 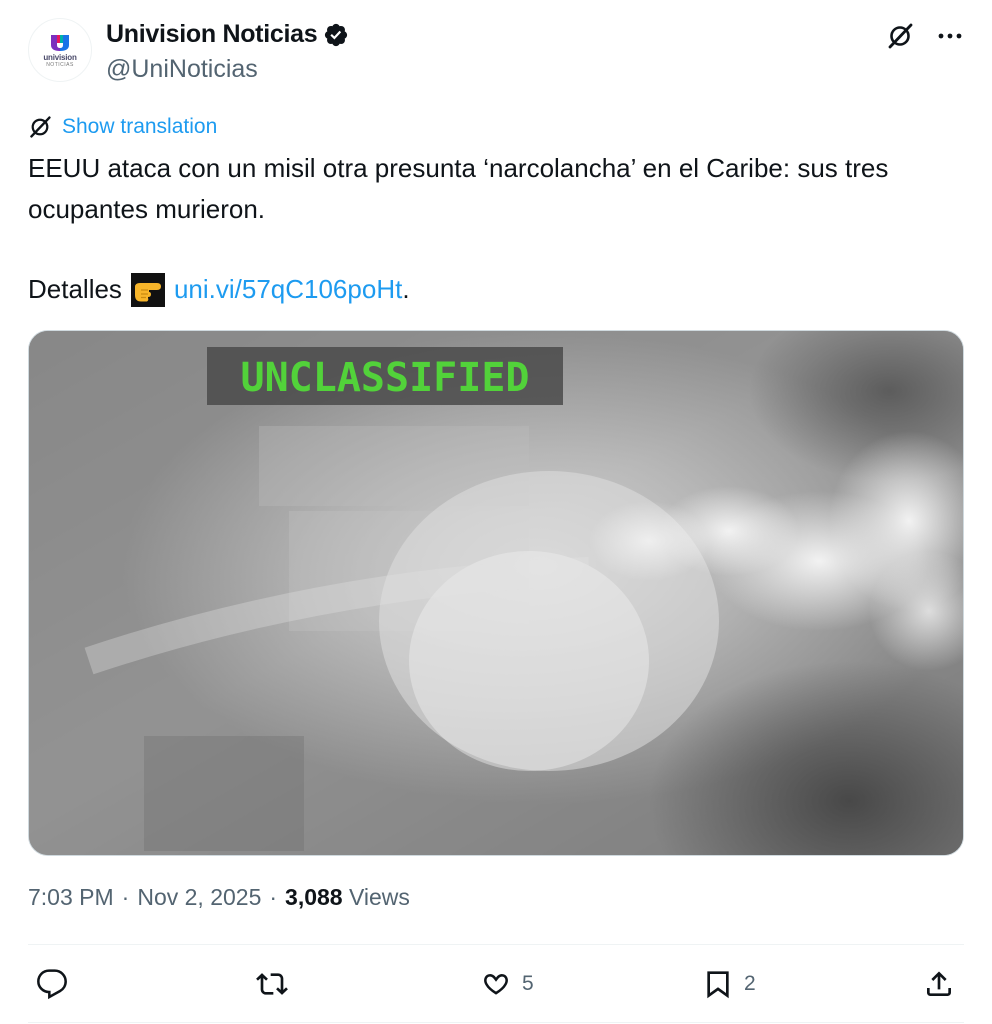 I want to click on tweet-time: 7:03 PM, so click(x=71, y=897).